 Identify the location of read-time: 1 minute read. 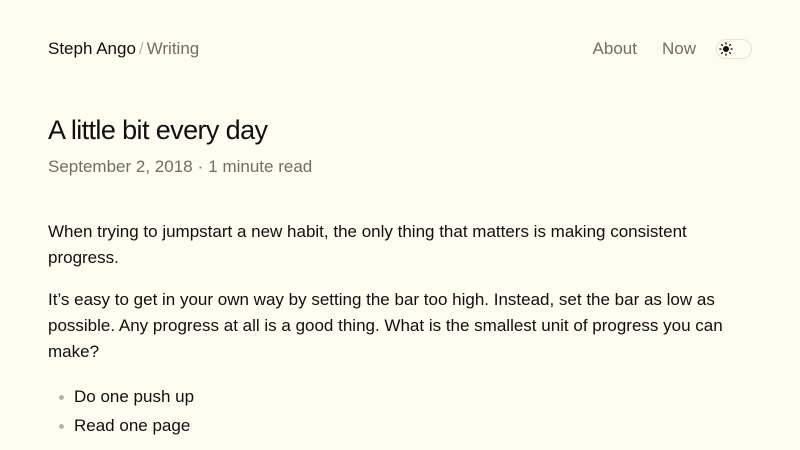
(260, 166).